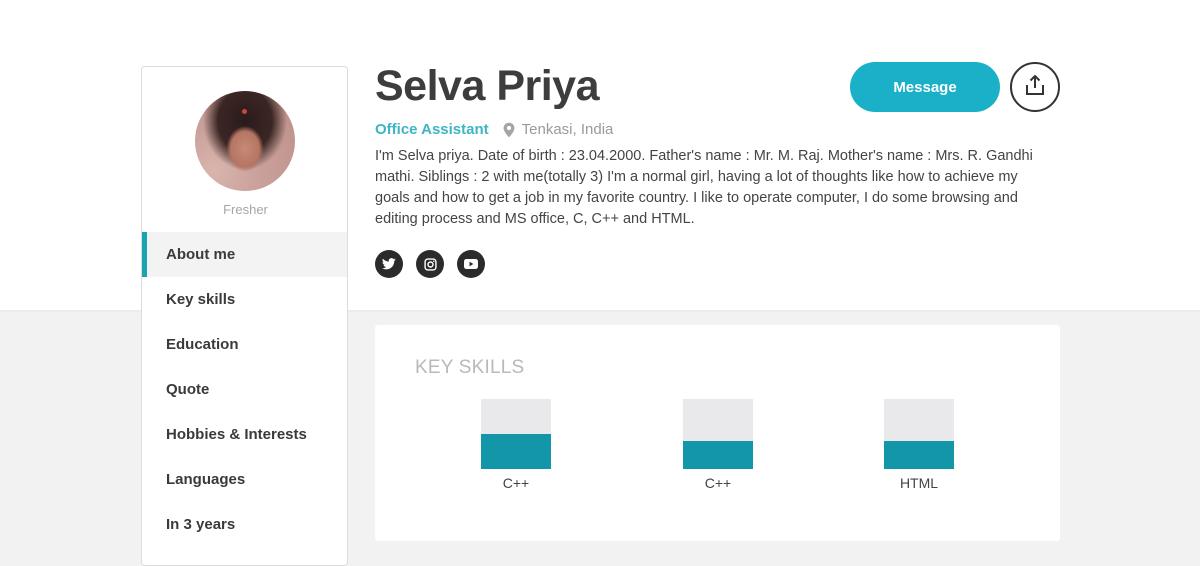 This screenshot has height=566, width=1200. What do you see at coordinates (471, 264) in the screenshot?
I see `youtube-icon` at bounding box center [471, 264].